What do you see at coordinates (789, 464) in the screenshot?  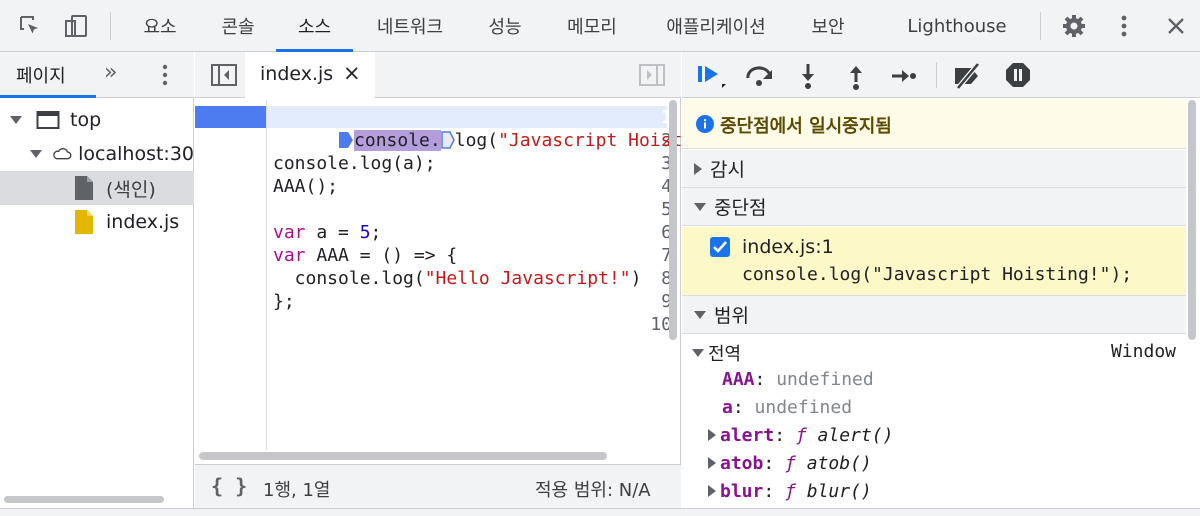 I see `scope-function: atob: ƒ atob()` at bounding box center [789, 464].